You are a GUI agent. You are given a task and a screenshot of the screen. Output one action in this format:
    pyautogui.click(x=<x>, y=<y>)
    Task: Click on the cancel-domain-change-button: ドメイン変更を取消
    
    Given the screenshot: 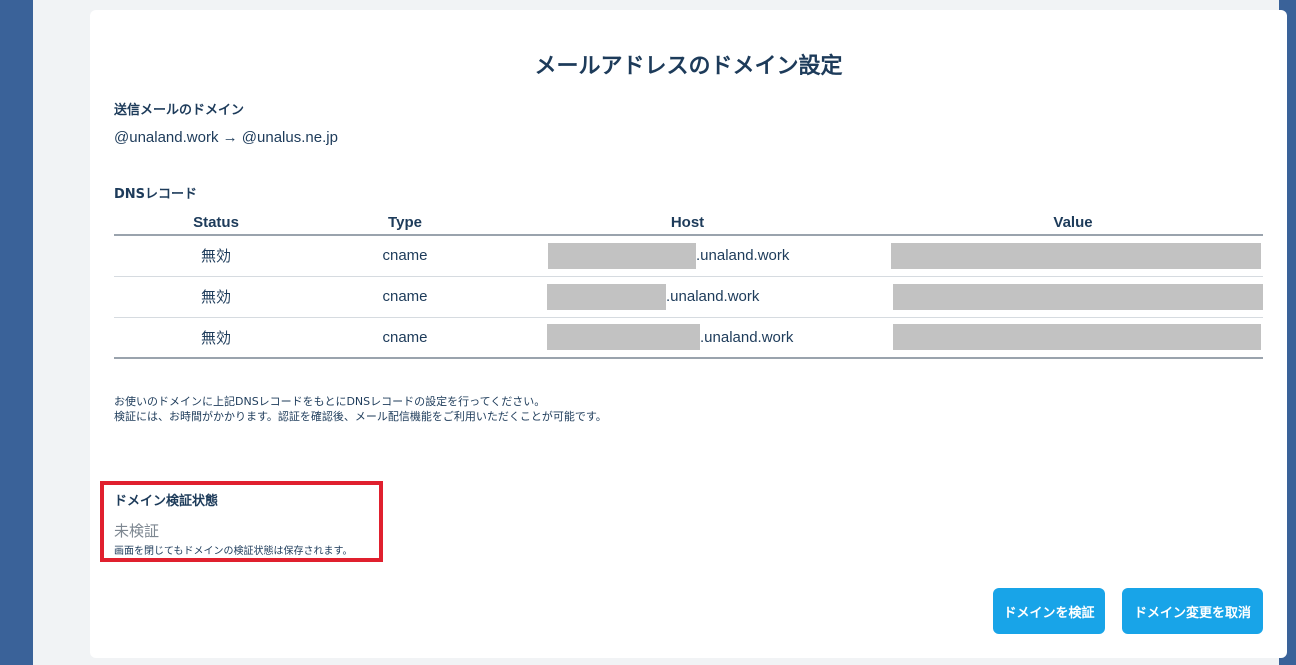 What is the action you would take?
    pyautogui.click(x=1192, y=611)
    